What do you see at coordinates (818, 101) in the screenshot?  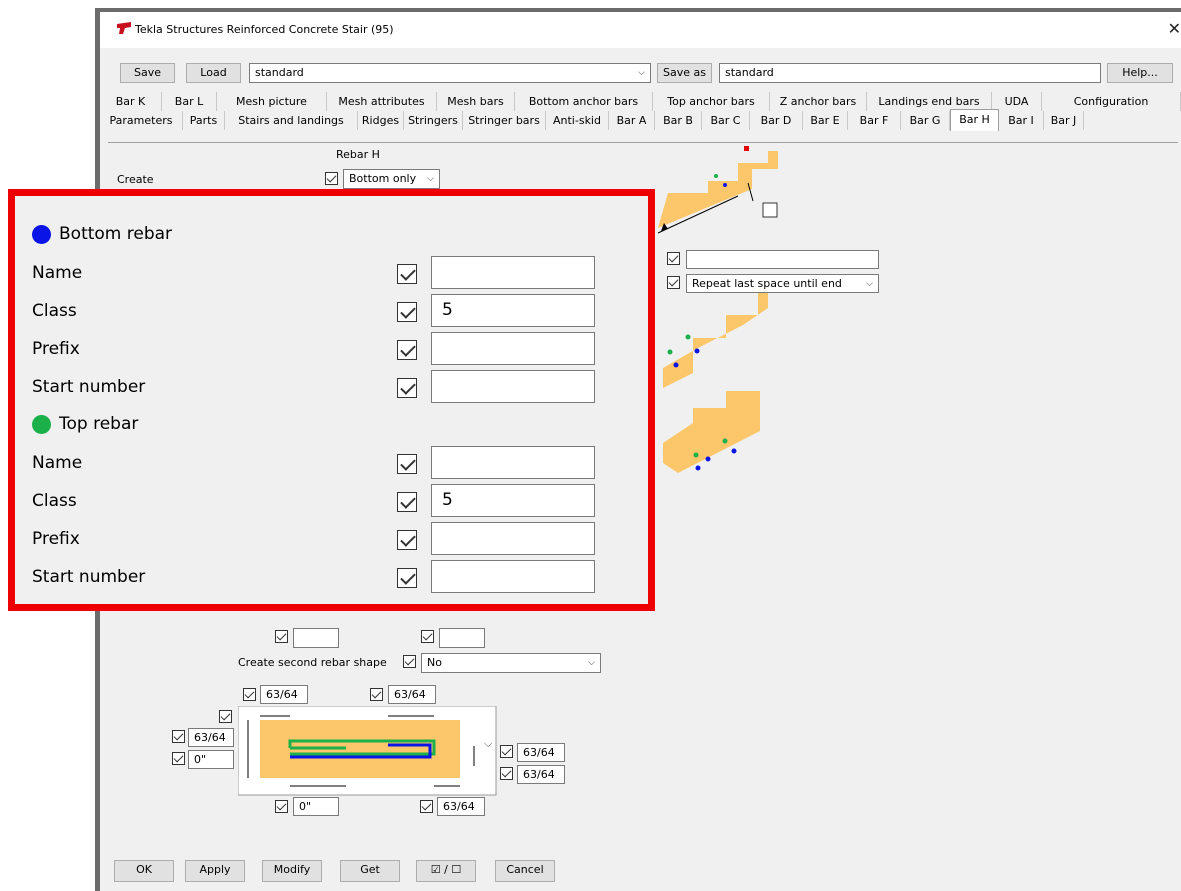 I see `tab-z-anchor-bars: Z anchor bars` at bounding box center [818, 101].